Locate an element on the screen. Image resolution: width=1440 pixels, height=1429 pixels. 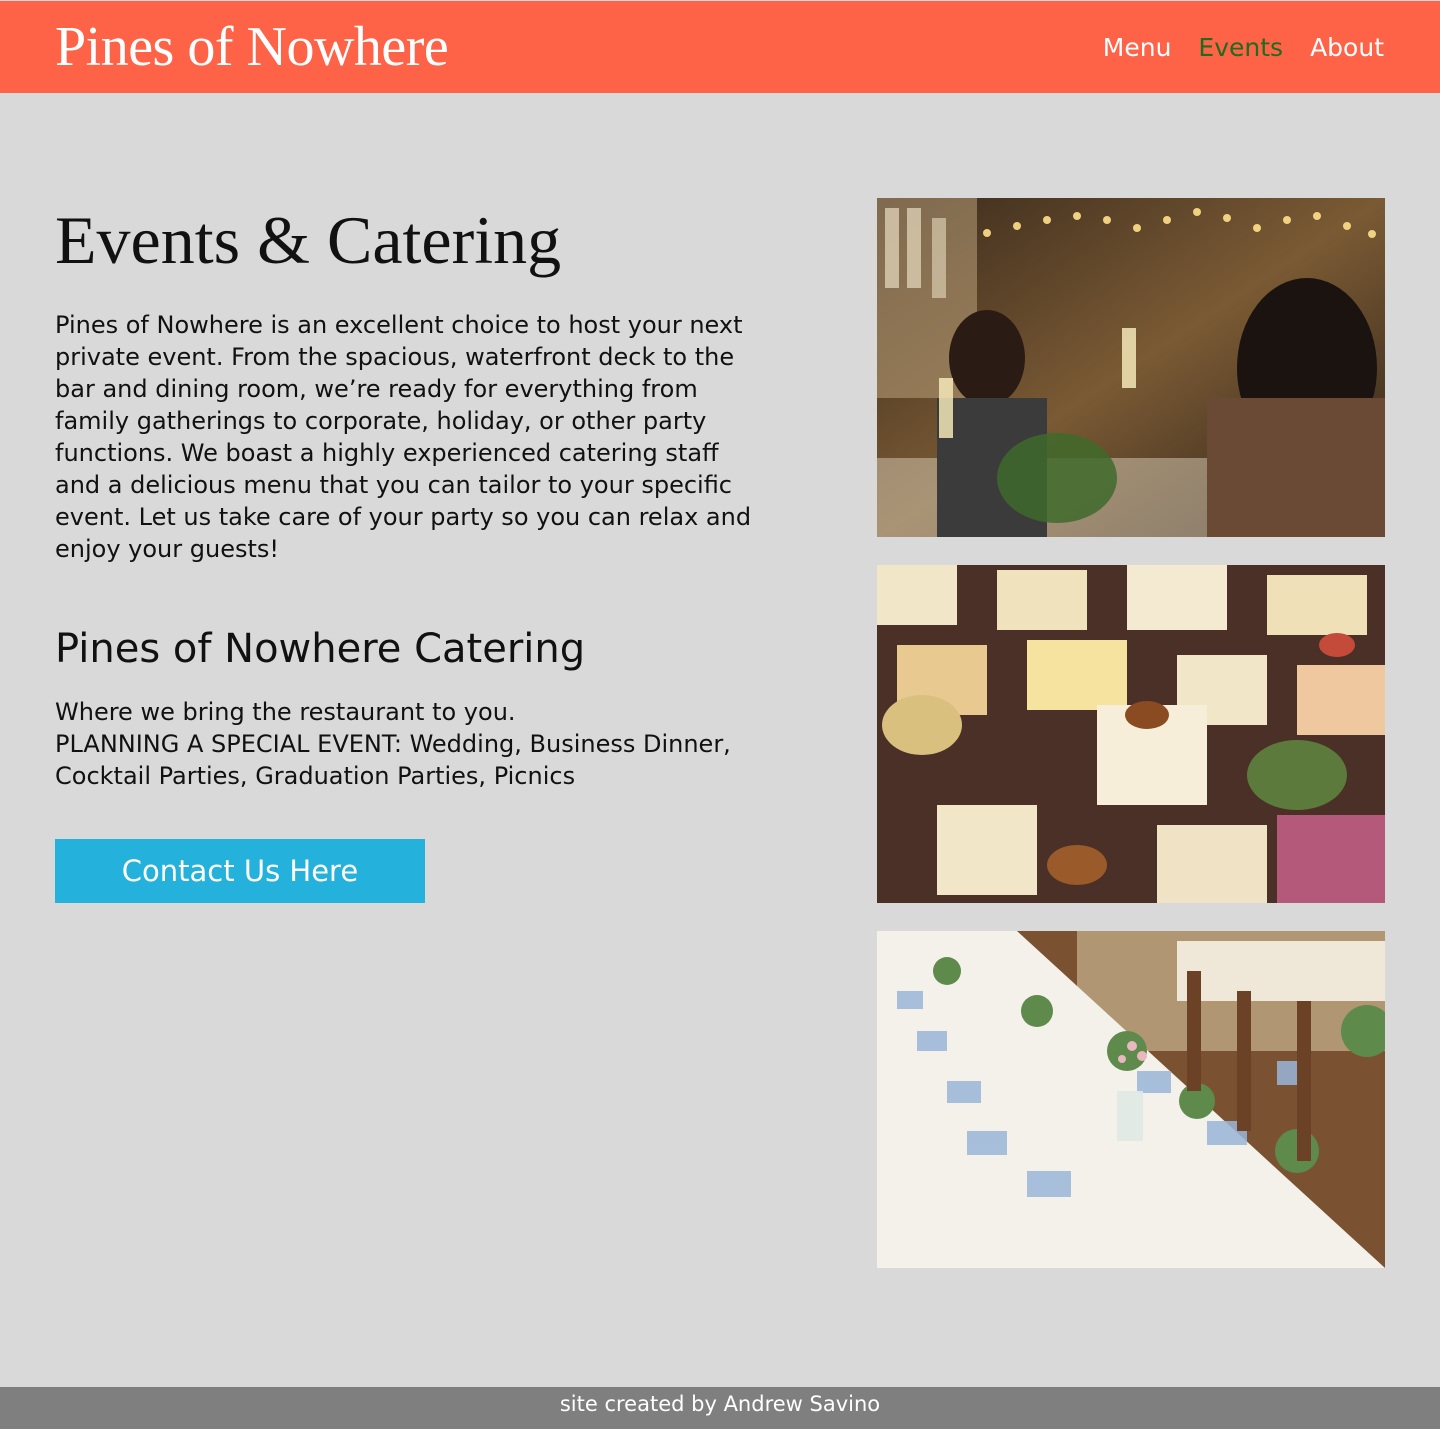
site-footer: site created by Andrew Savino is located at coordinates (720, 1408).